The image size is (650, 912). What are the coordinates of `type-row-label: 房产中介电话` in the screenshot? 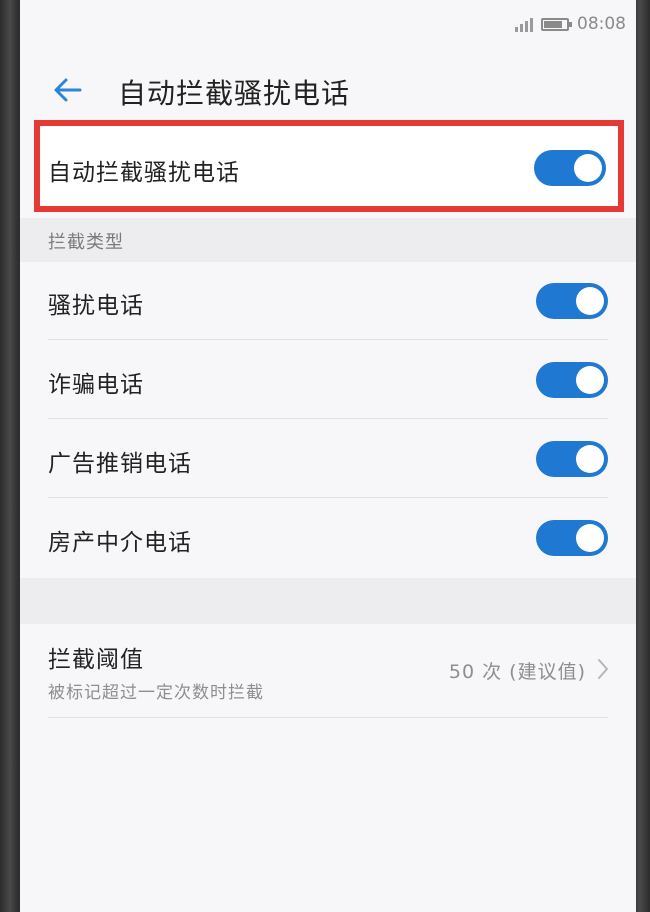 It's located at (120, 543).